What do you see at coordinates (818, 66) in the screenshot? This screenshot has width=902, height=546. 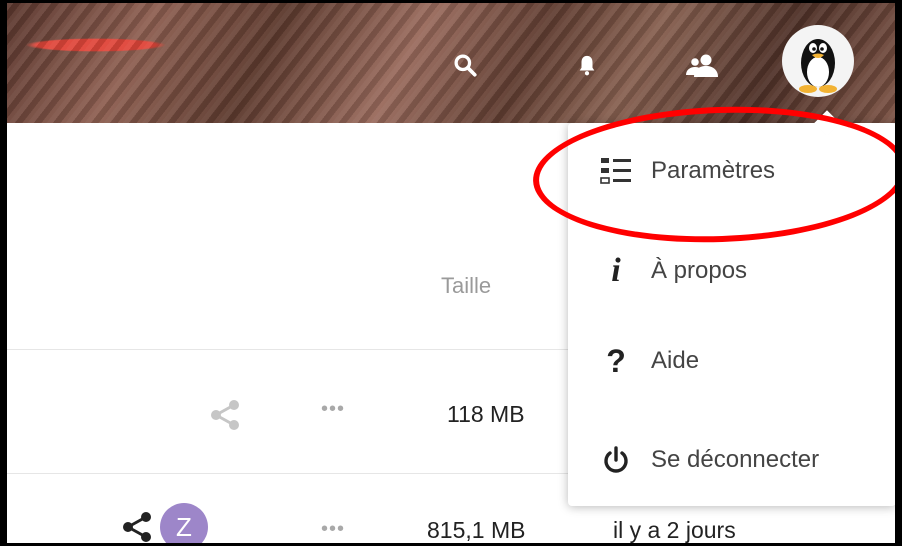 I see `penguin-avatar-image` at bounding box center [818, 66].